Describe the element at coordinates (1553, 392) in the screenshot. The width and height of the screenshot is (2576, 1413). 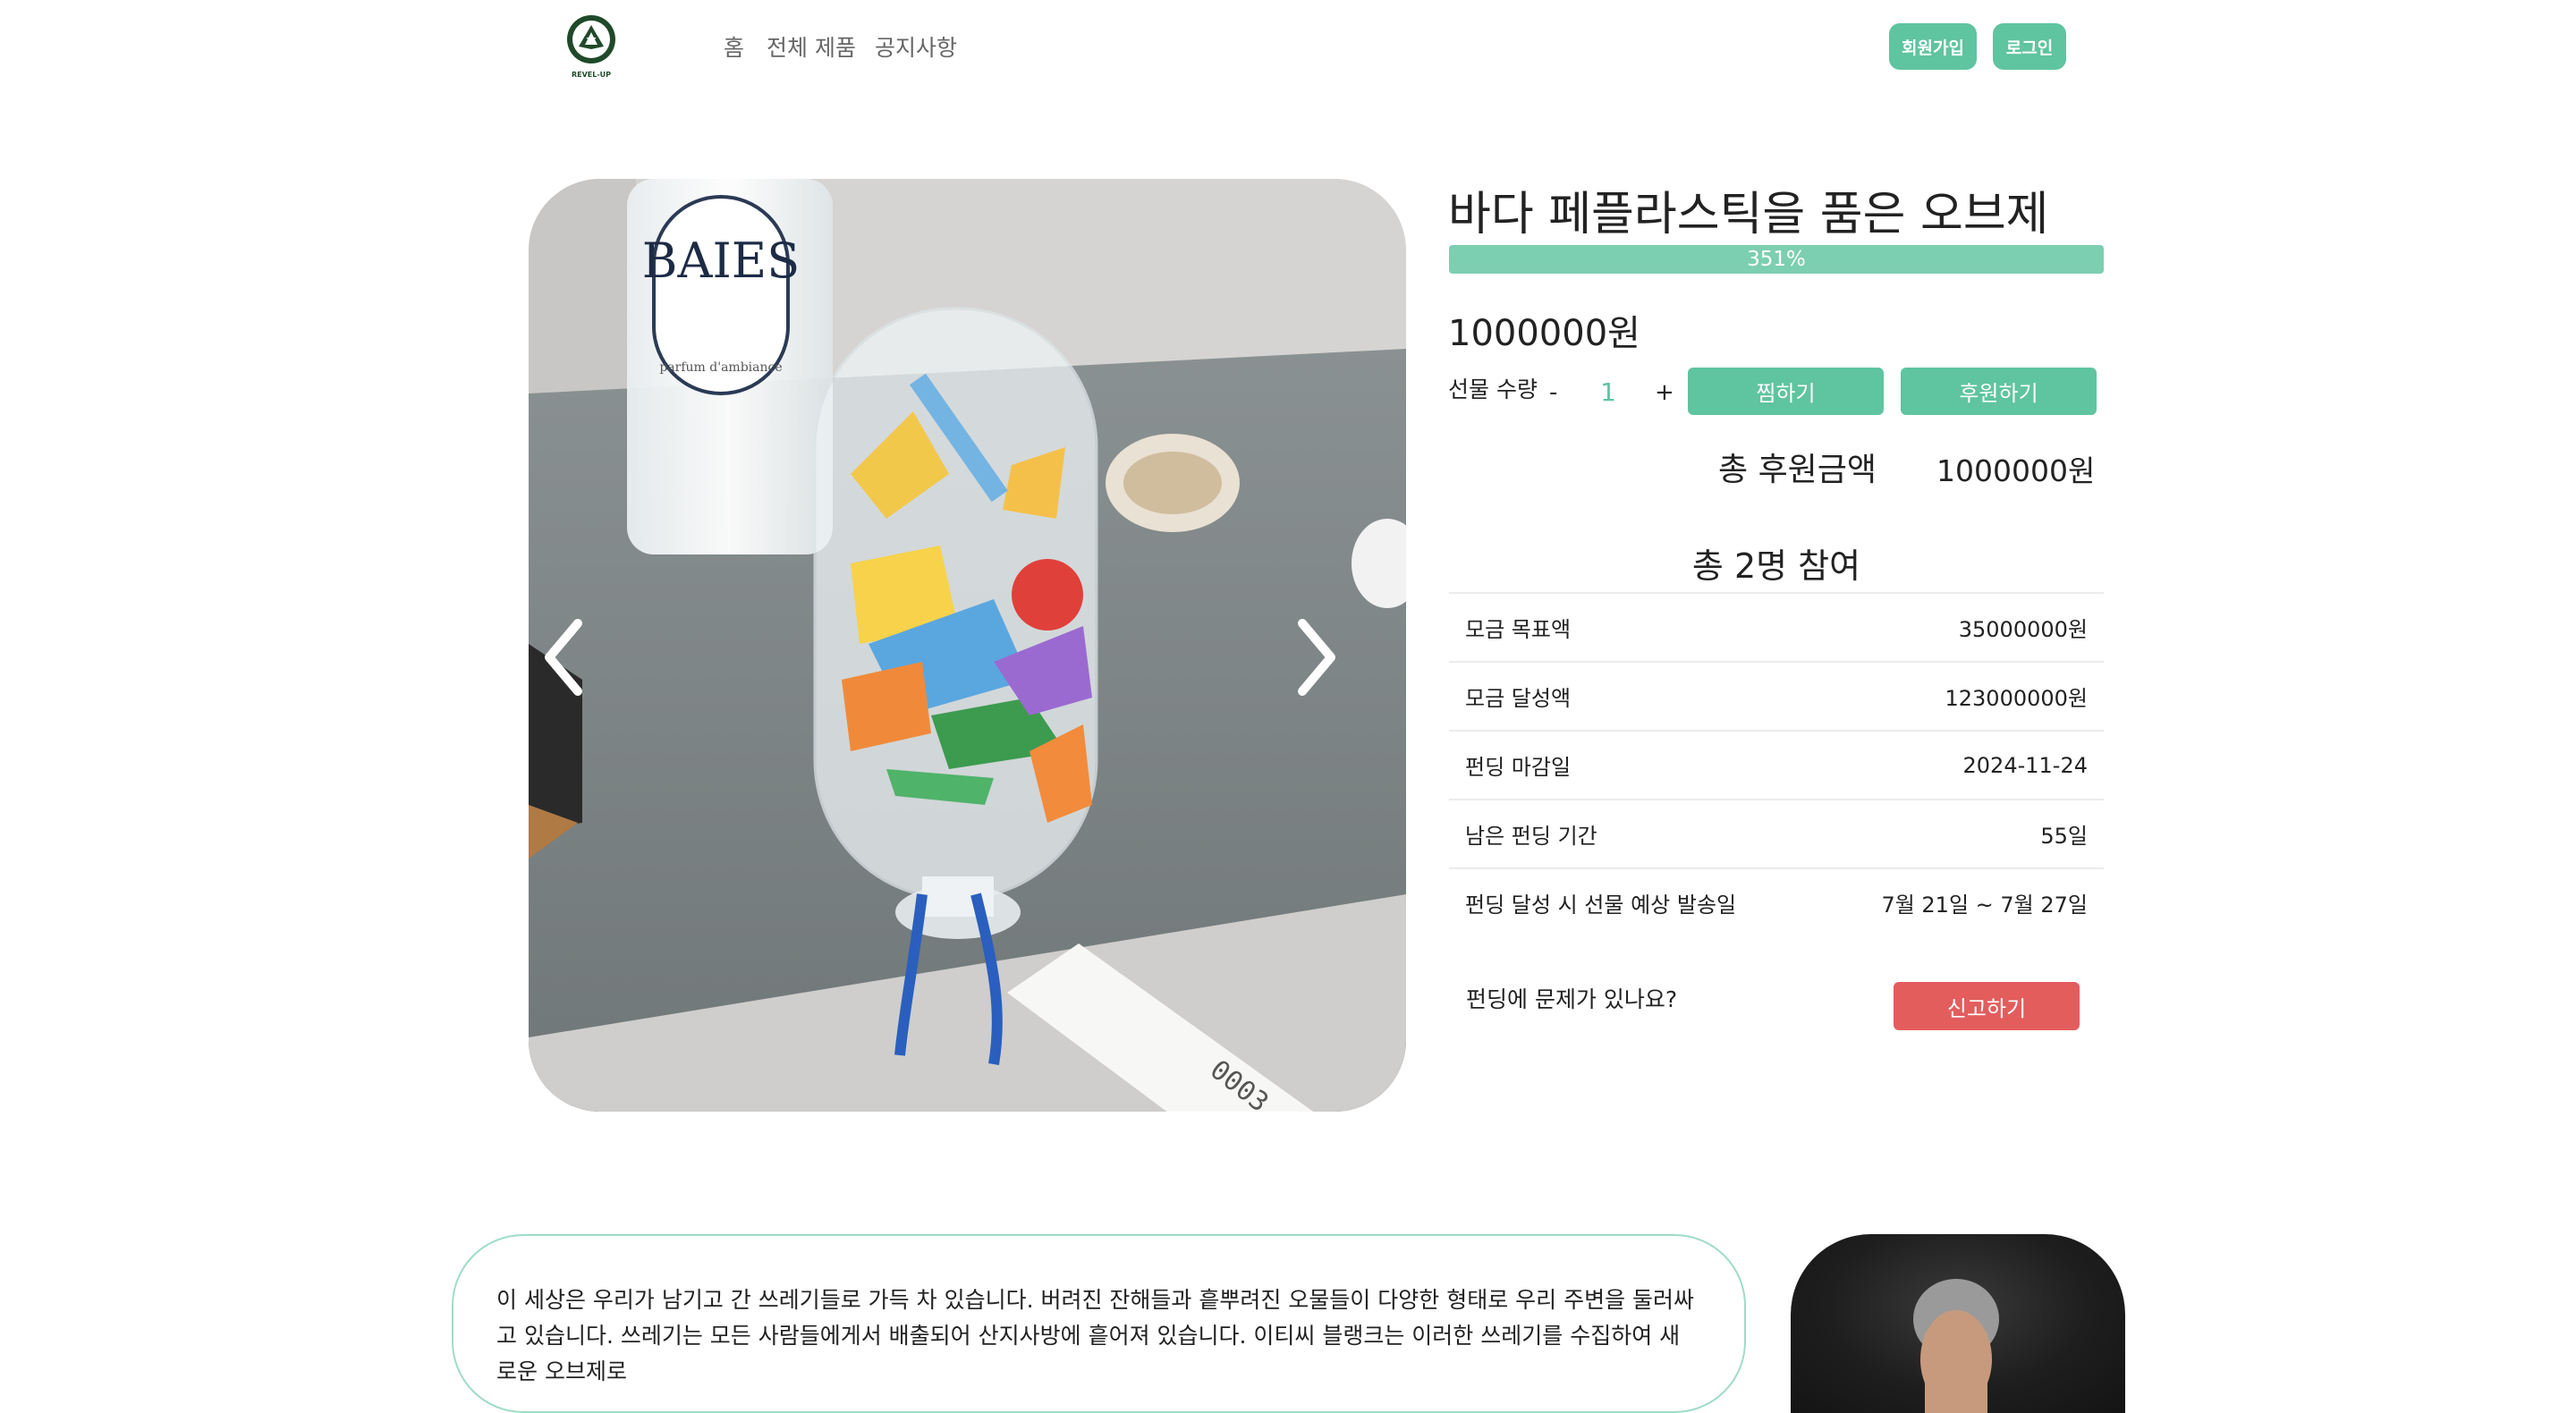
I see `quantity-decrease-button: -` at that location.